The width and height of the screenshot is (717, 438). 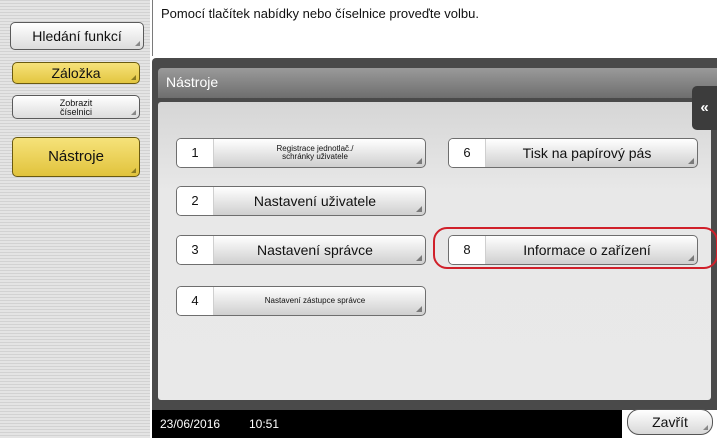 I want to click on panel-title-bar: Nástroje, so click(x=437, y=83).